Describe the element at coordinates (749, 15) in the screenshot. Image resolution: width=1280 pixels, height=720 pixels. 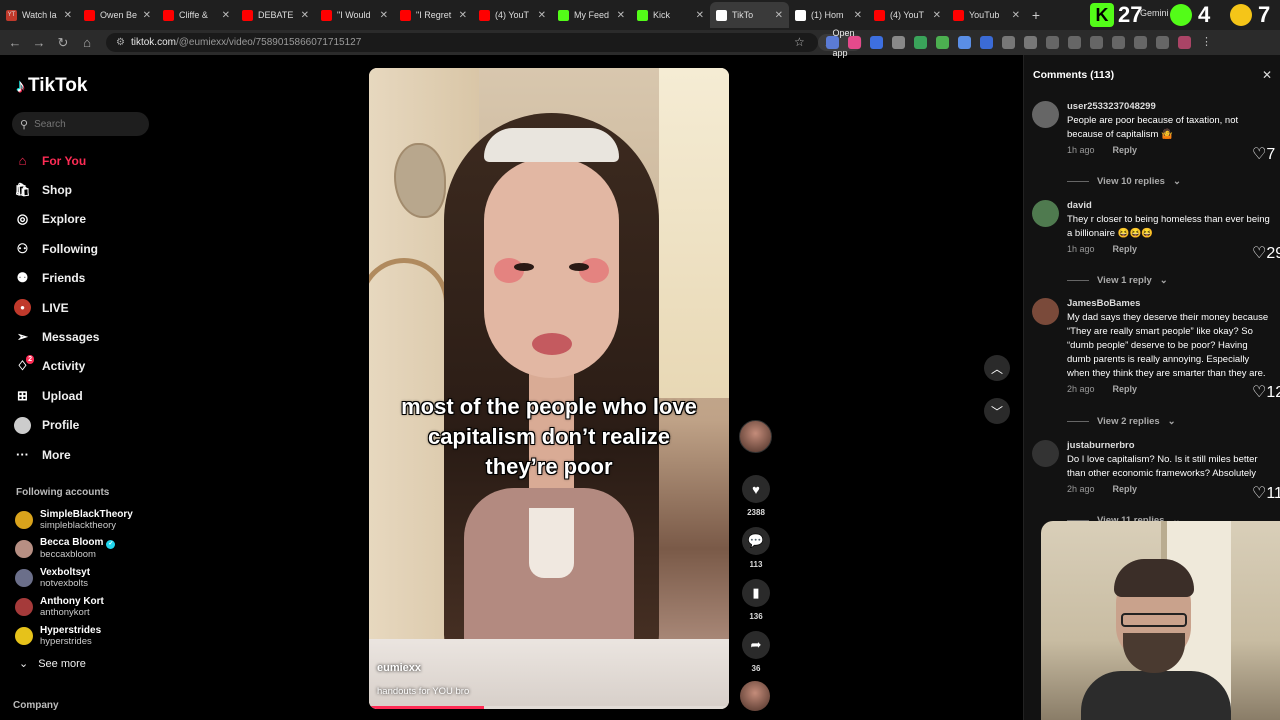
I see `browser-tab: TikTo ✕` at that location.